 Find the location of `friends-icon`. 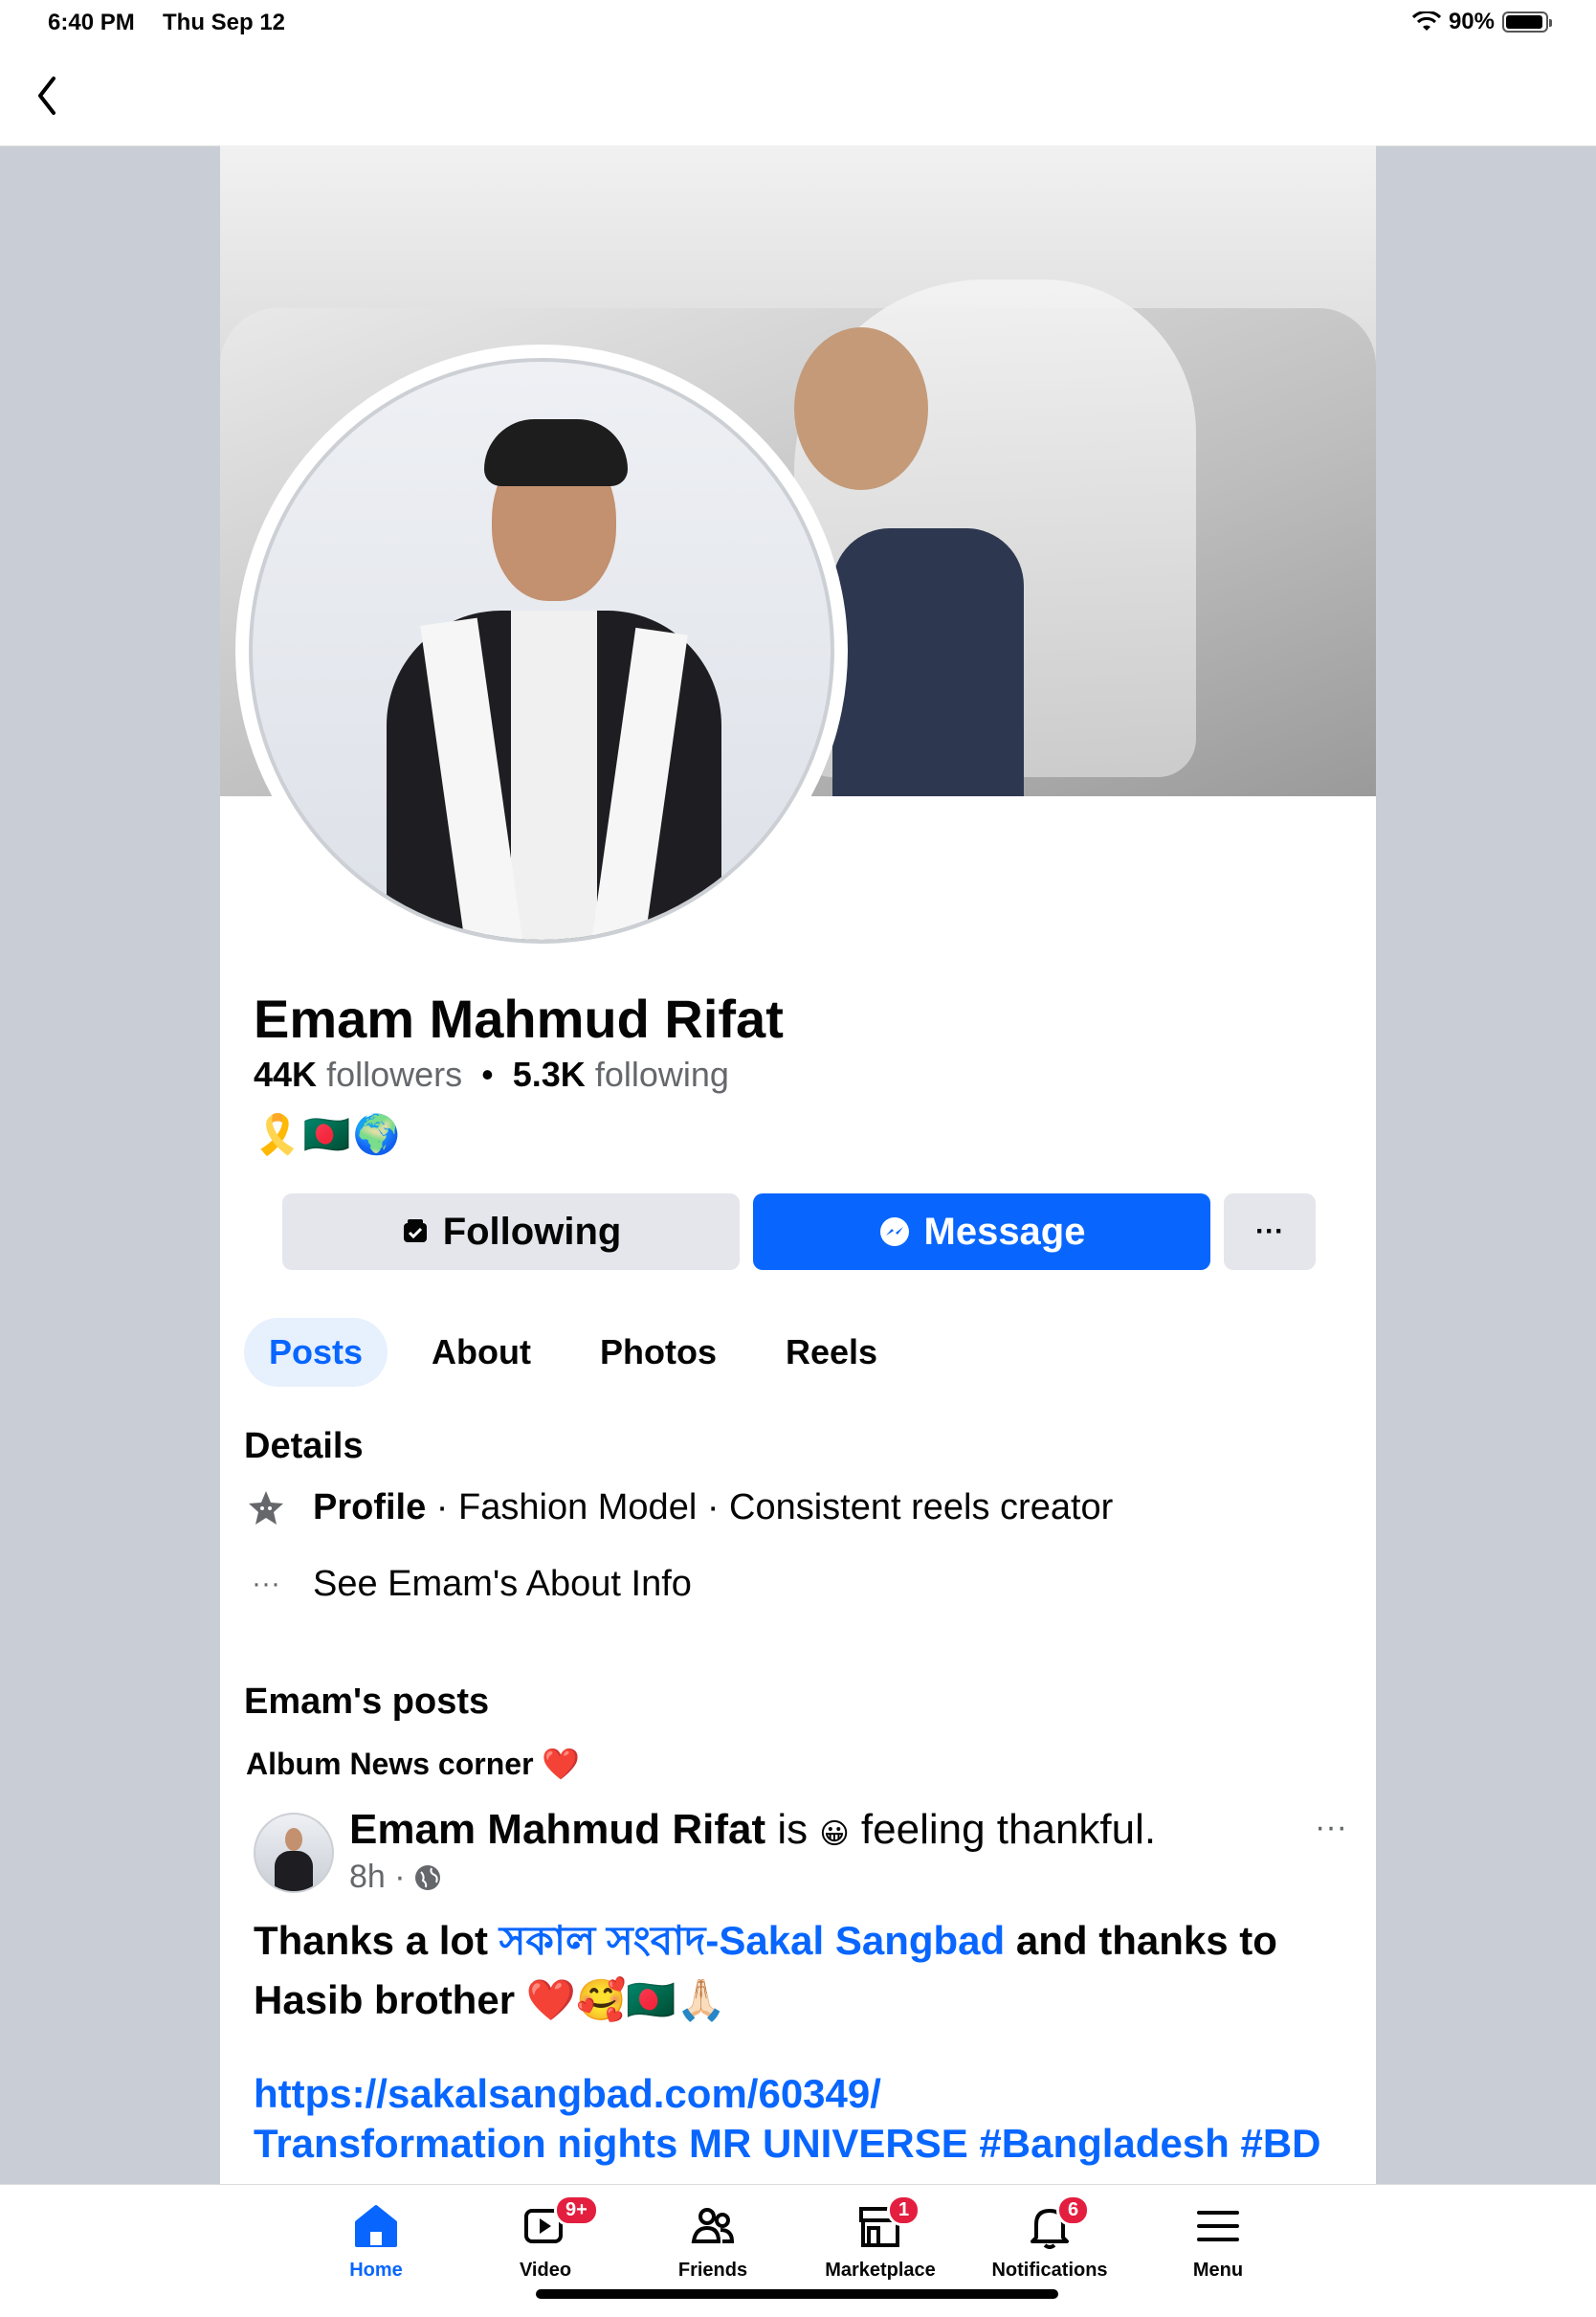

friends-icon is located at coordinates (713, 2225).